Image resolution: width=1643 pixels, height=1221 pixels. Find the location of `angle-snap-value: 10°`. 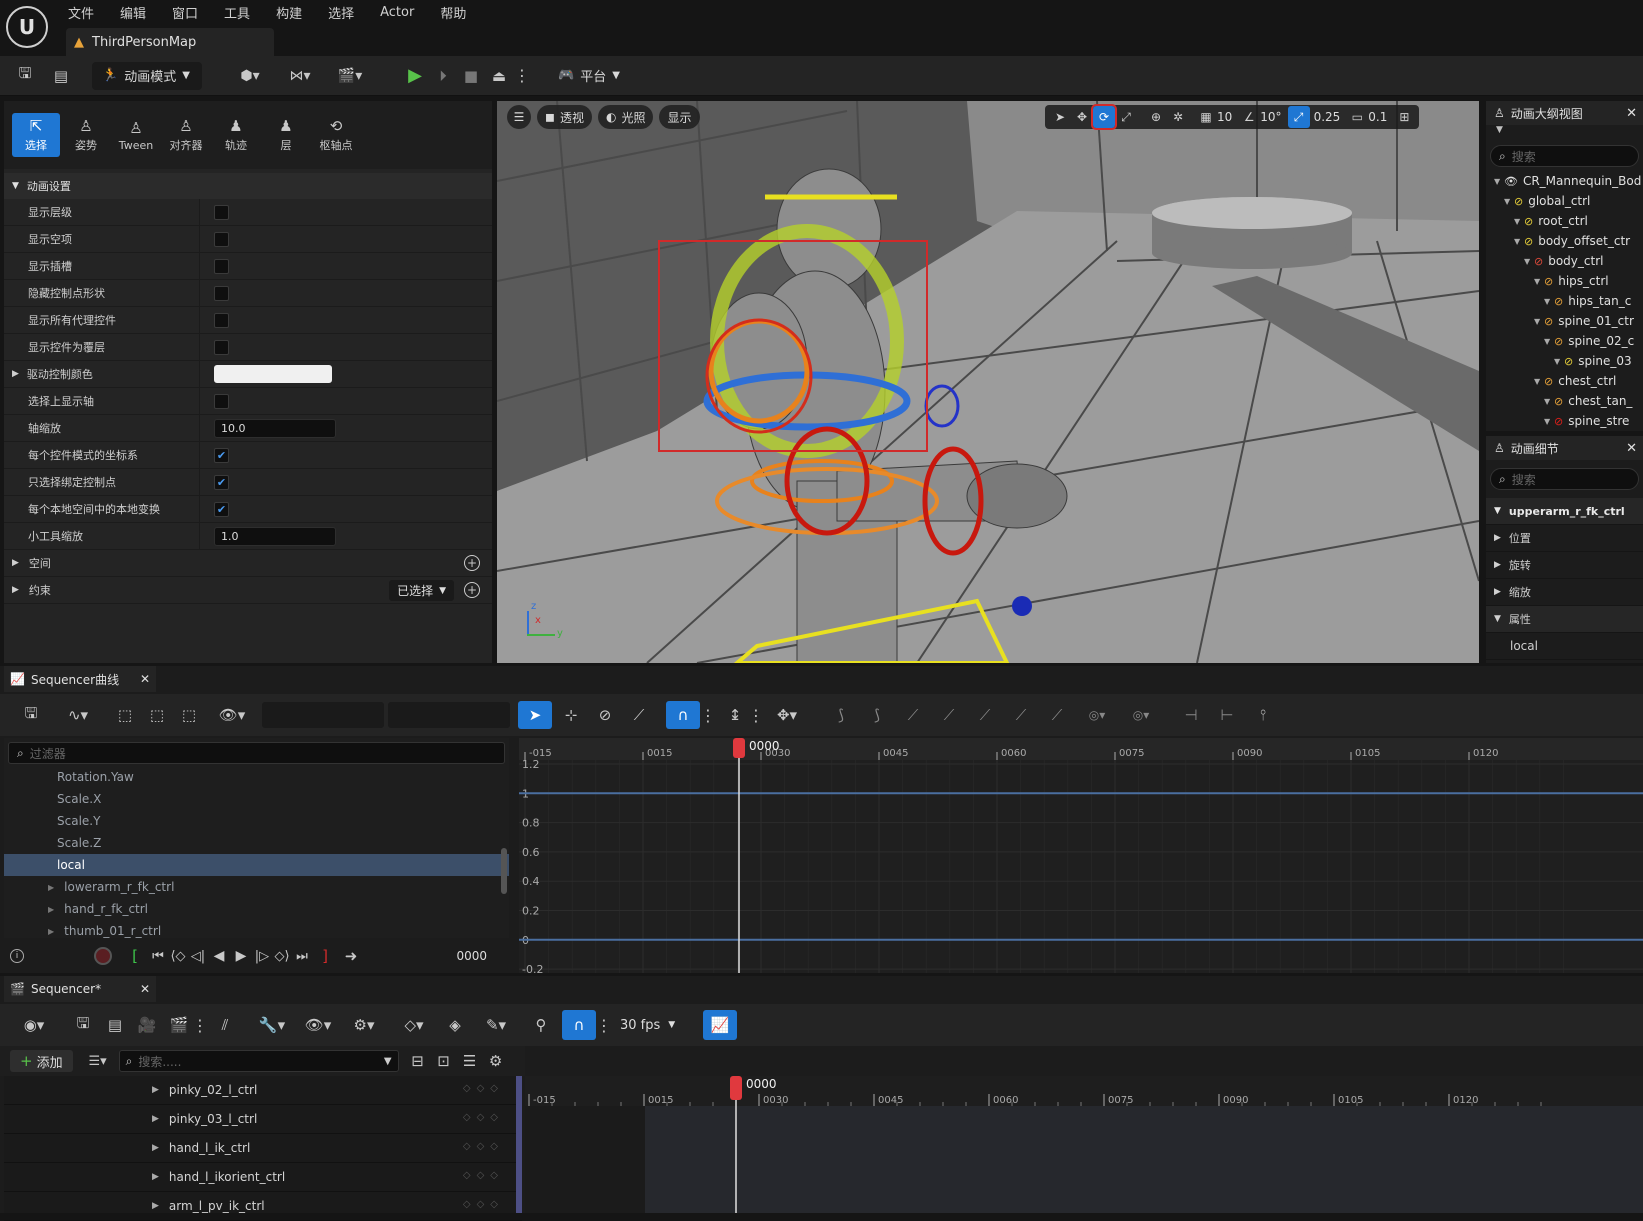

angle-snap-value: 10° is located at coordinates (1270, 117).